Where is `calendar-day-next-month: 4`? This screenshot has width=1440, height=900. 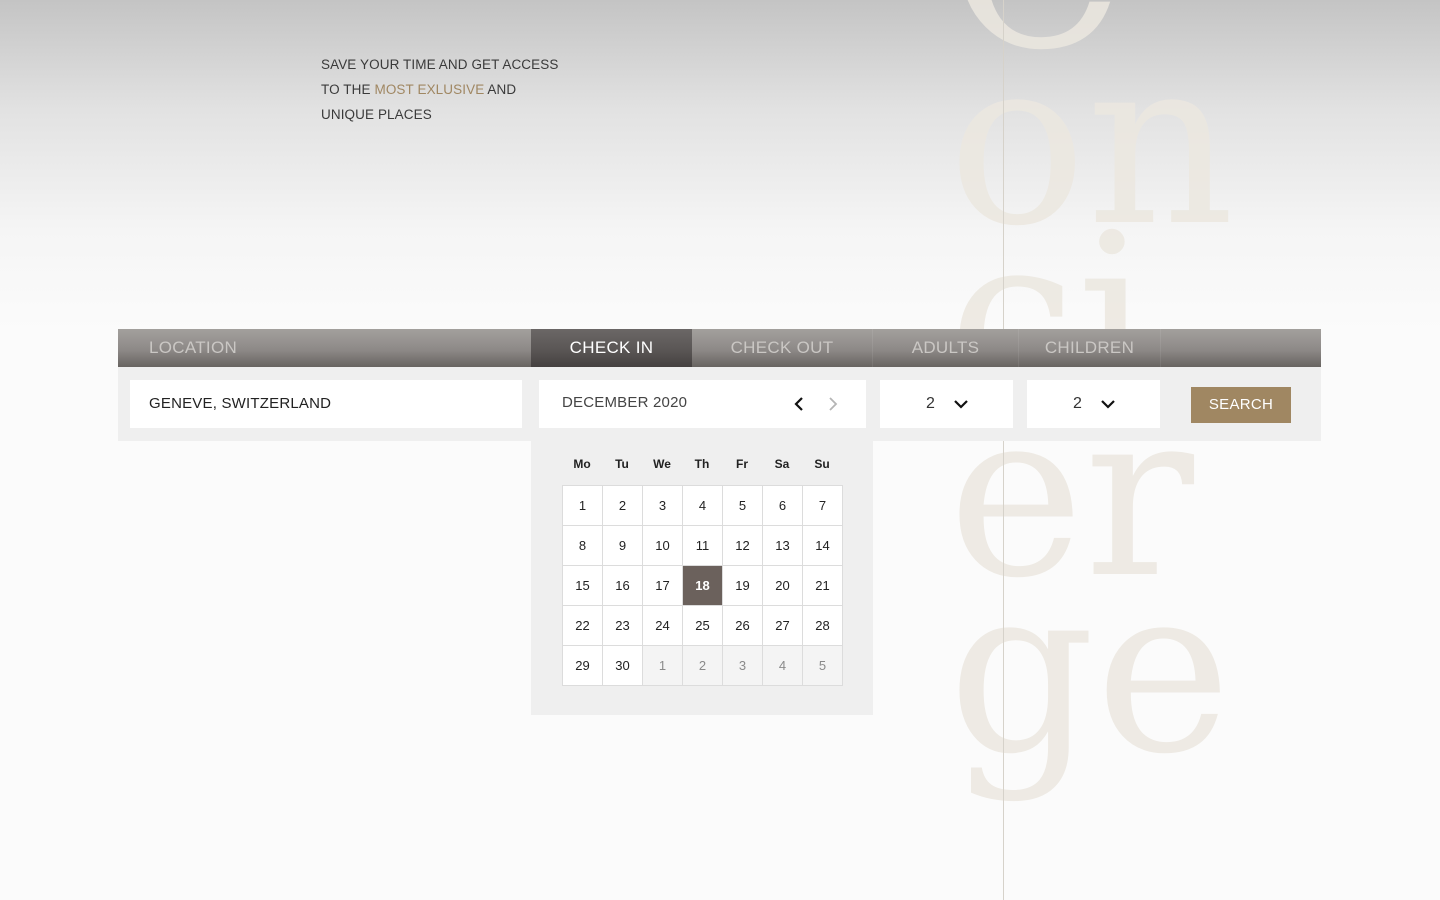 calendar-day-next-month: 4 is located at coordinates (783, 666).